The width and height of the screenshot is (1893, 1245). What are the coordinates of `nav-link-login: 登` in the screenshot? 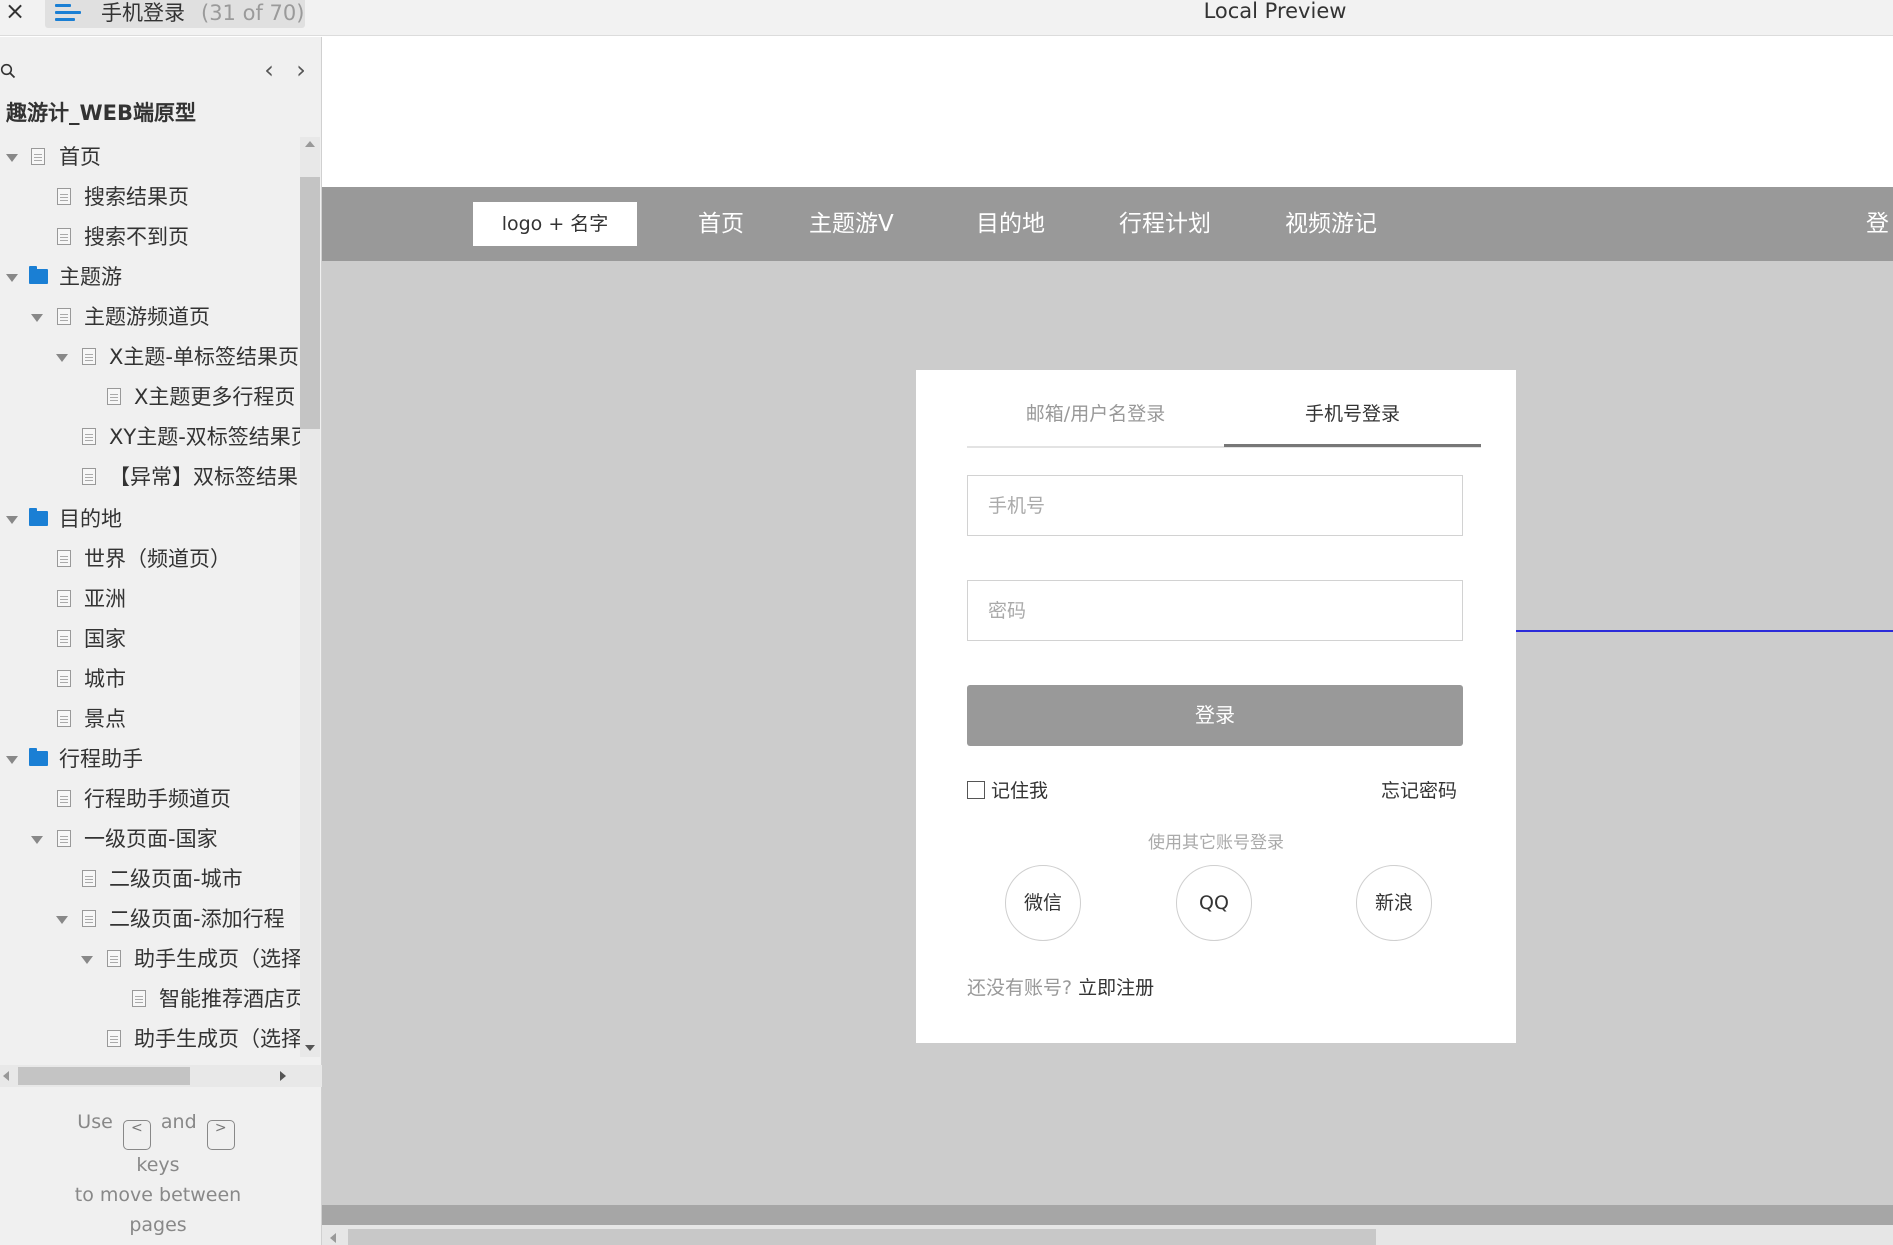 It's located at (1877, 224).